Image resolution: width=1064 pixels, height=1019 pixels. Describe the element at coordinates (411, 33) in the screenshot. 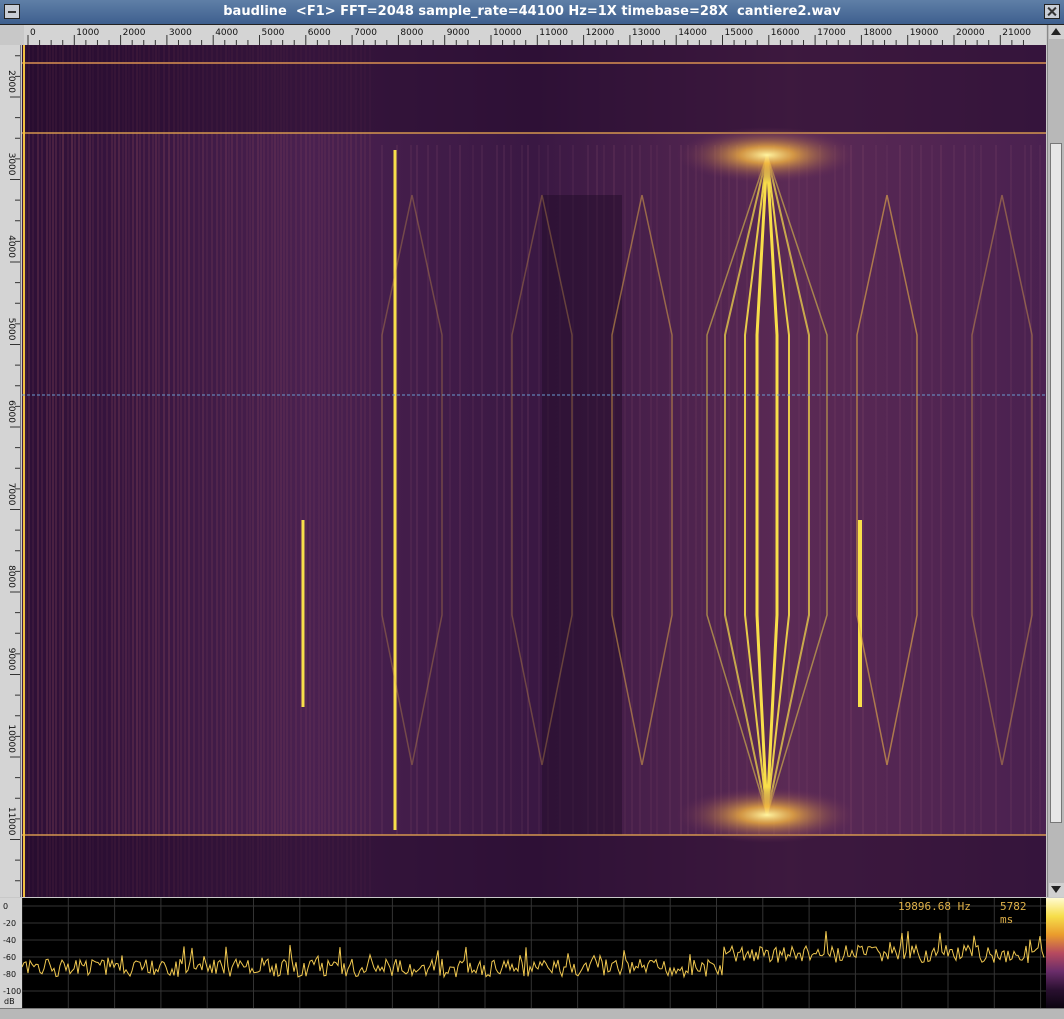

I see `freq-tick-label: 8000` at that location.